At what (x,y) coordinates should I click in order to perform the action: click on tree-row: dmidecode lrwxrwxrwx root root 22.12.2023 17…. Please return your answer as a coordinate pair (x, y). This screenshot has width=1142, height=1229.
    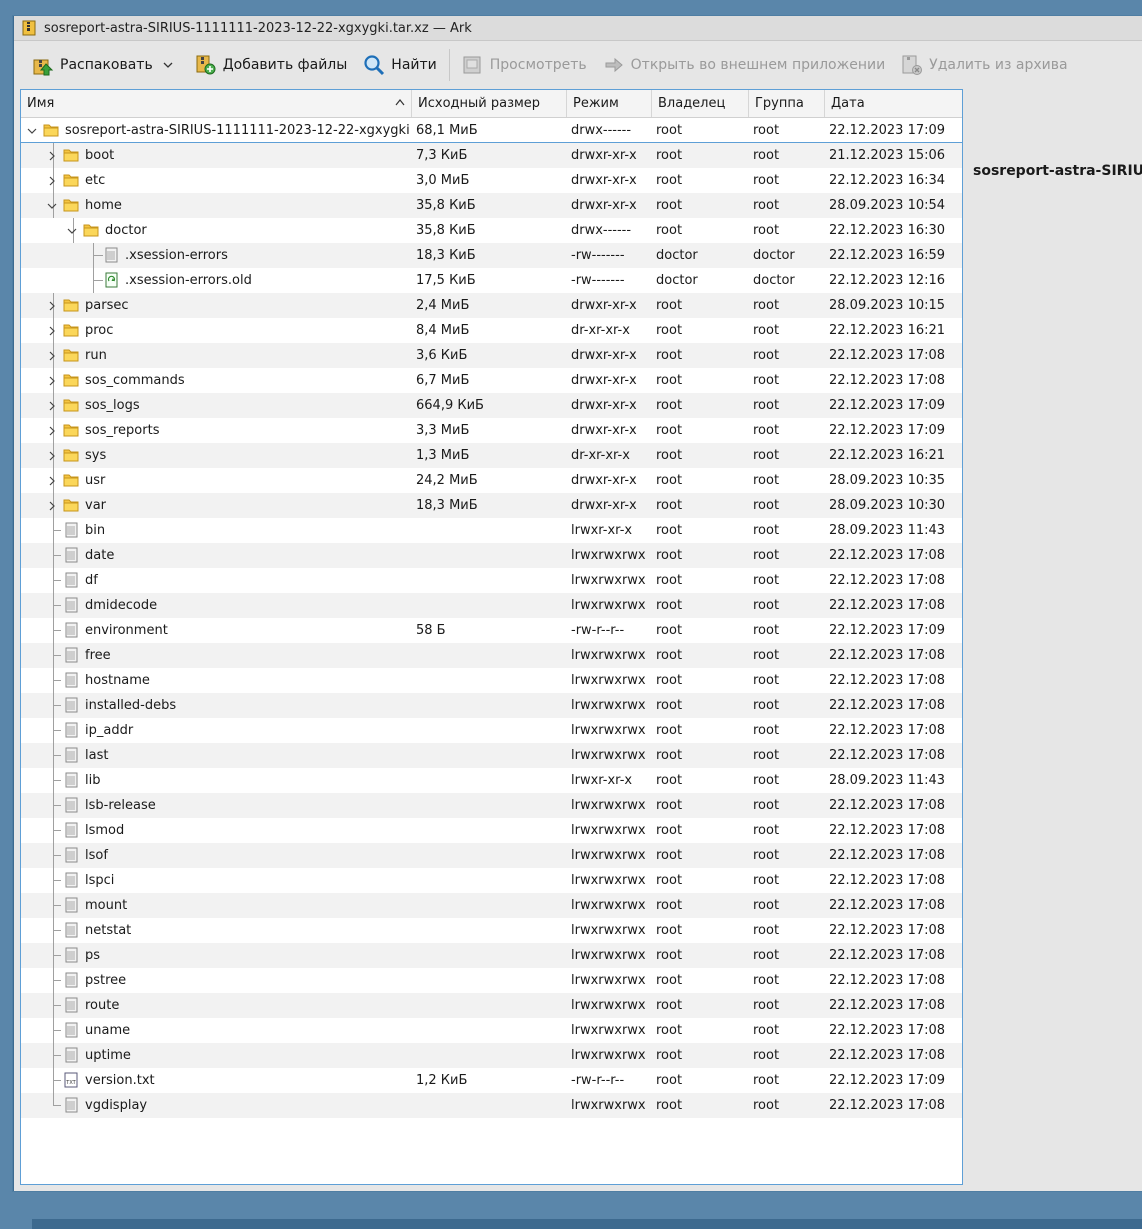
    Looking at the image, I should click on (491, 605).